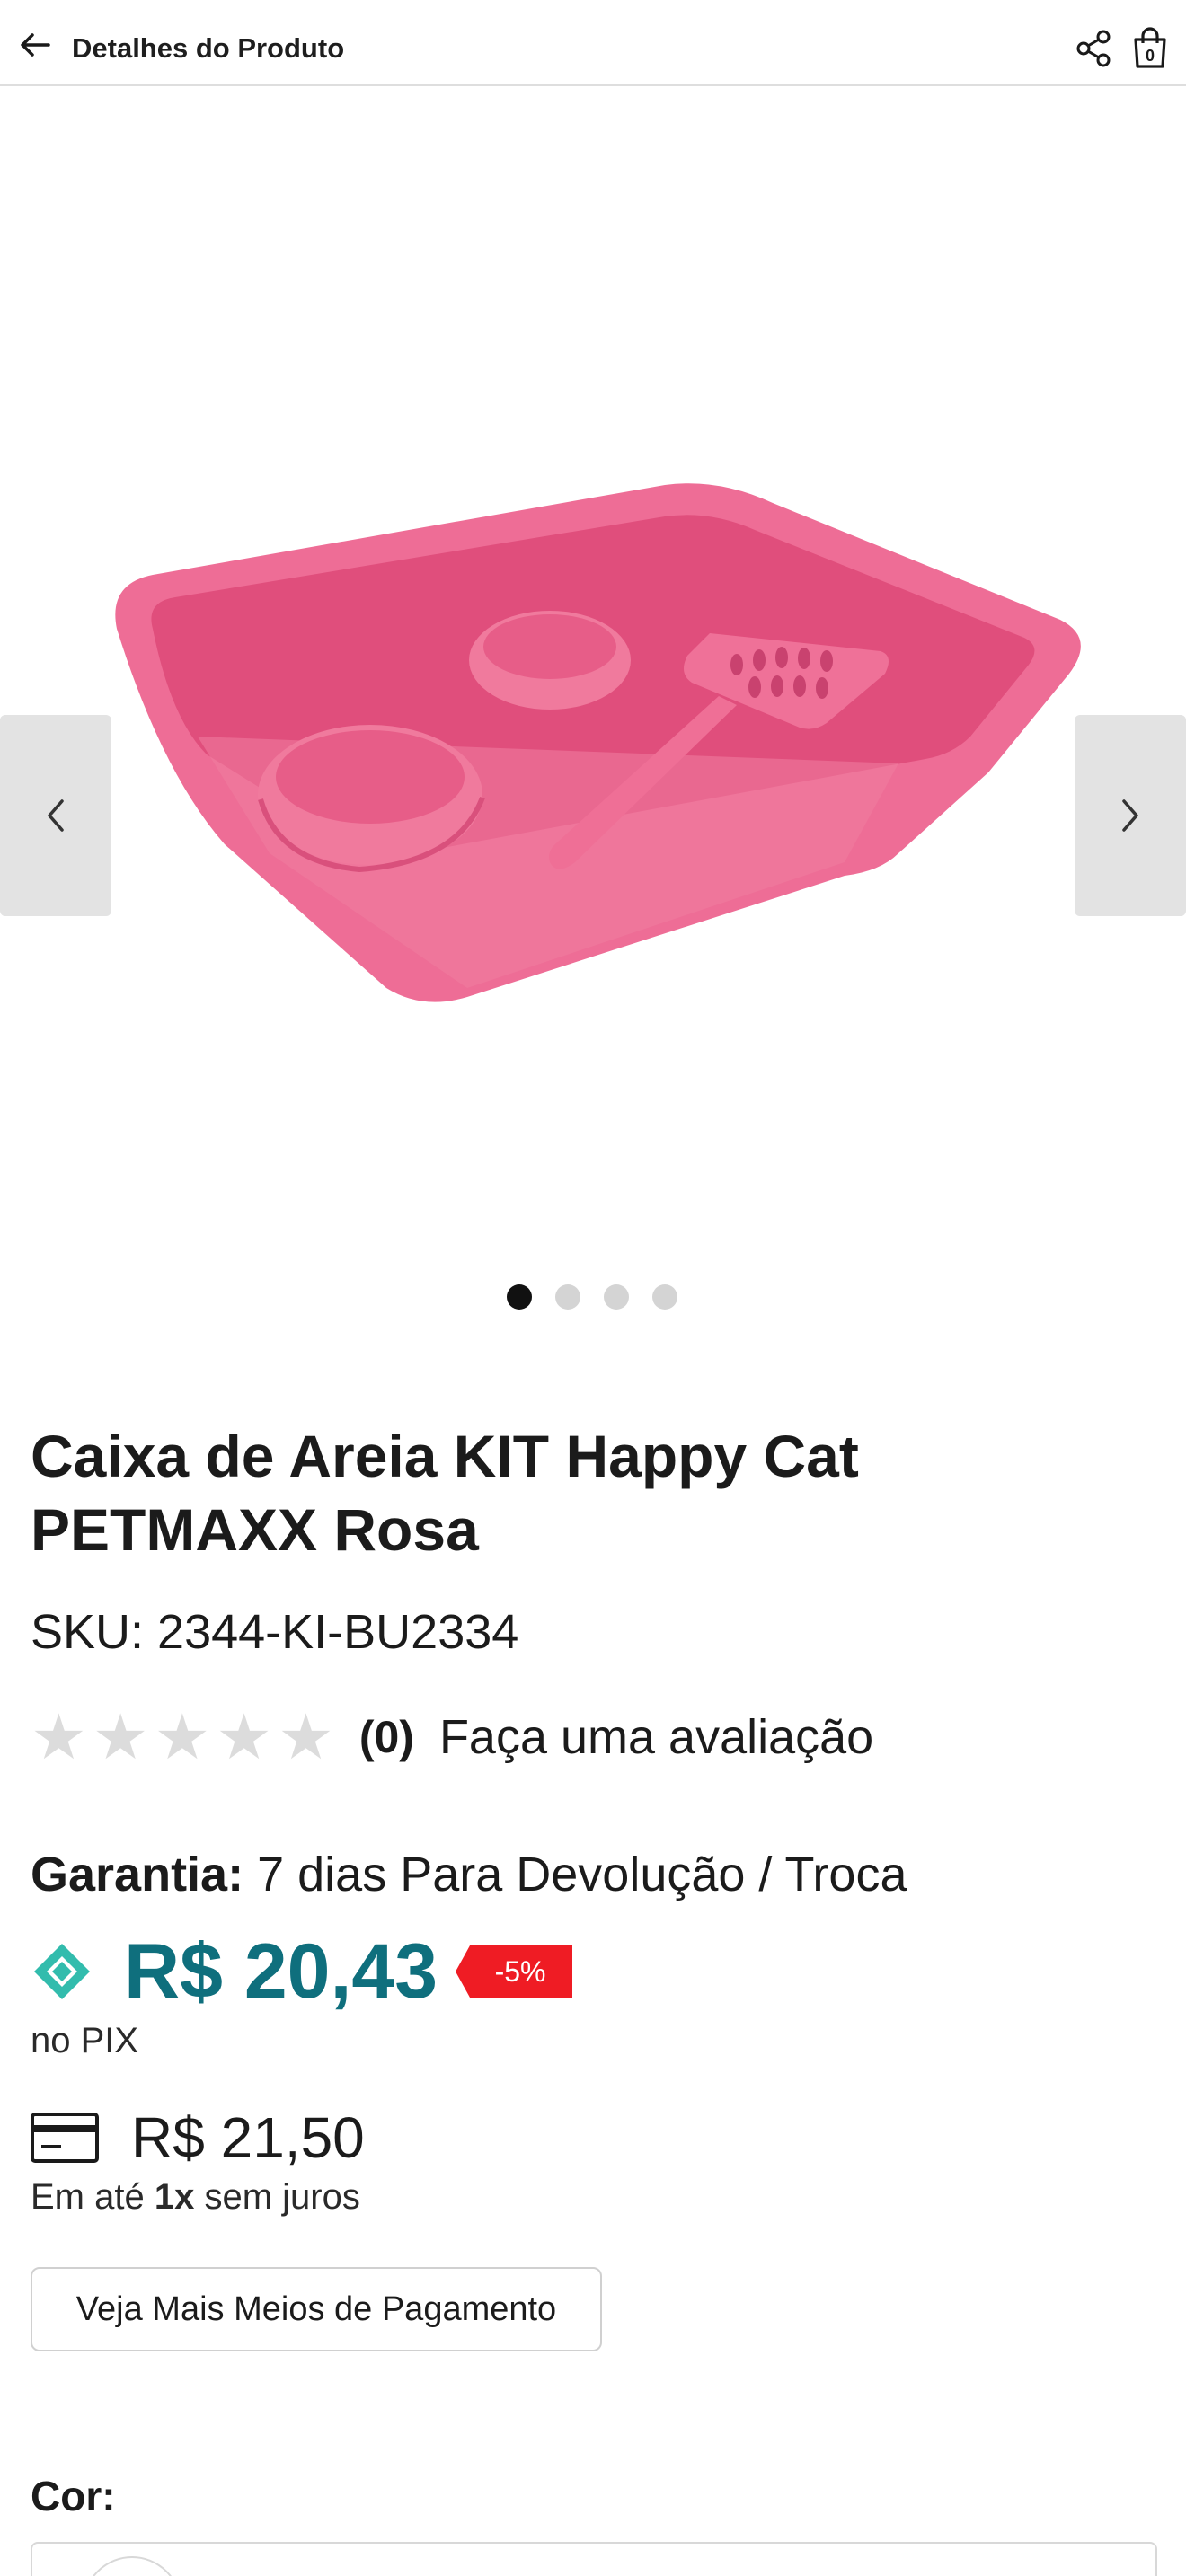  I want to click on more-payment-methods-button: Veja Mais Meios de Pagamento, so click(316, 2309).